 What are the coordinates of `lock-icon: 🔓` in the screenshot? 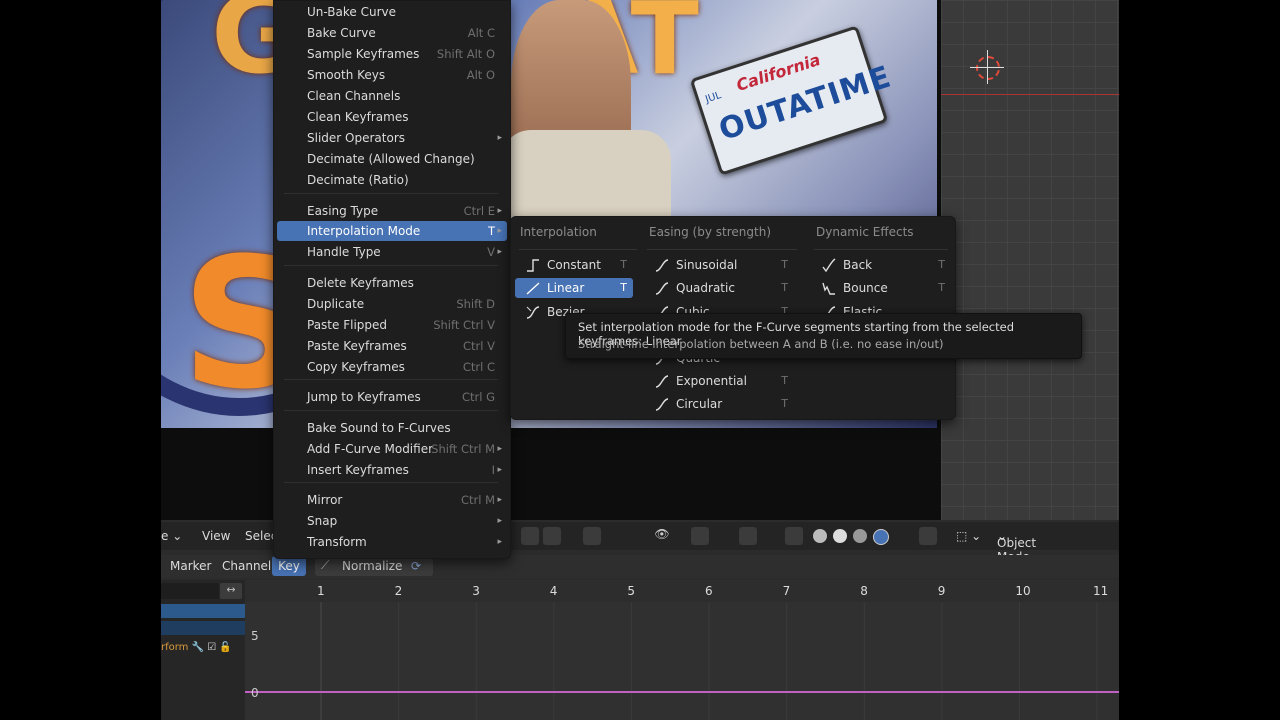 It's located at (225, 647).